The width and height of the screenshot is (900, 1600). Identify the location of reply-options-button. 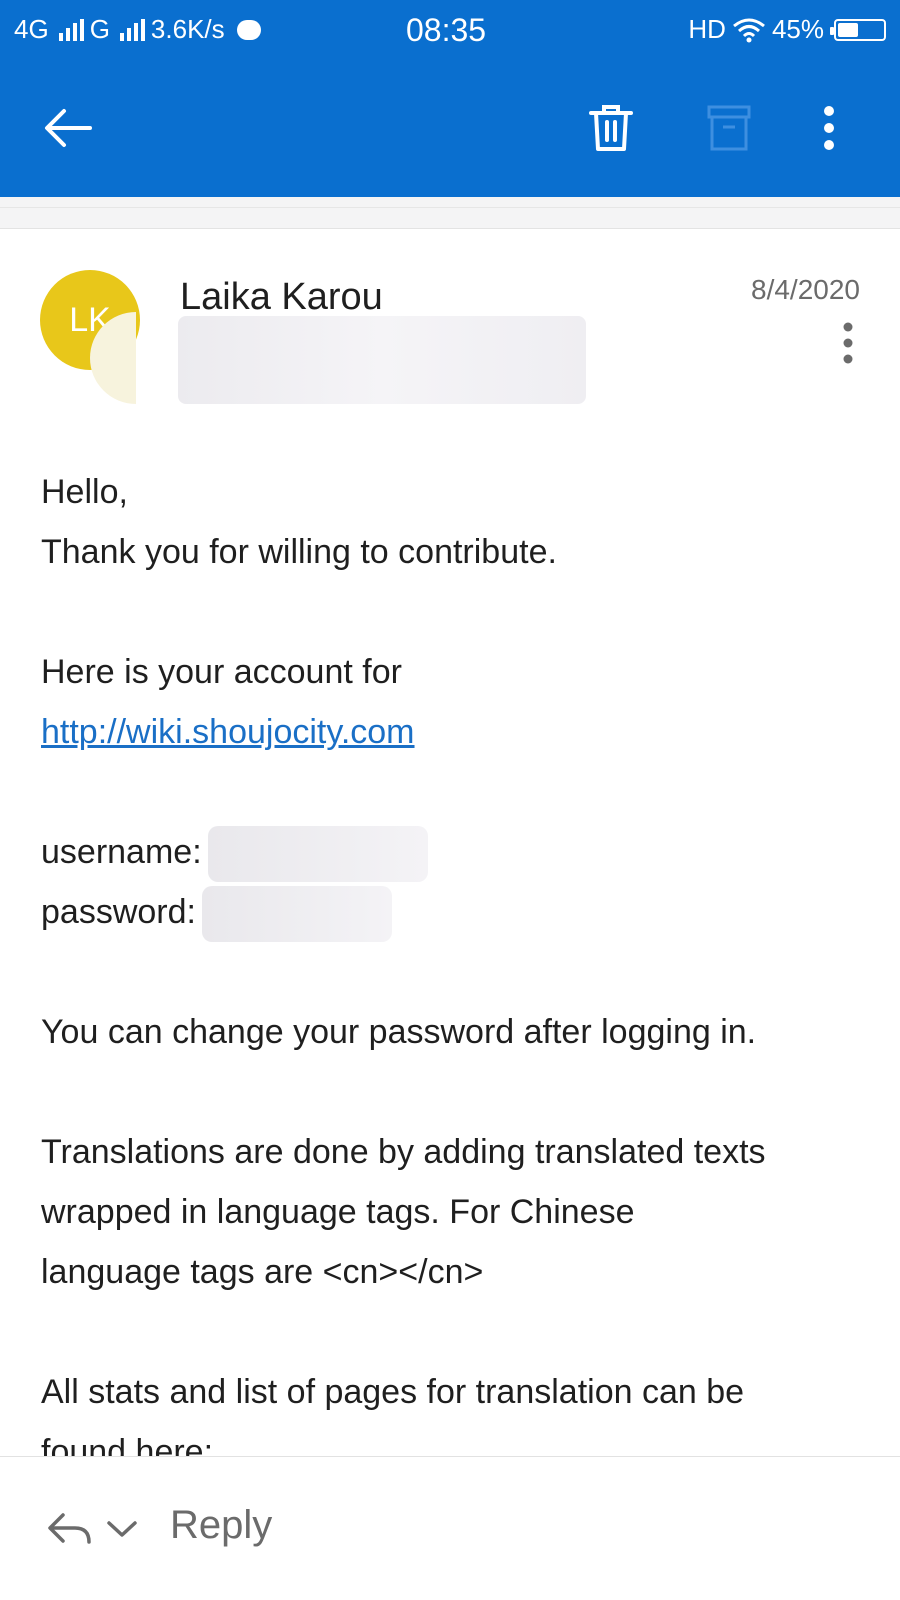
(122, 1529).